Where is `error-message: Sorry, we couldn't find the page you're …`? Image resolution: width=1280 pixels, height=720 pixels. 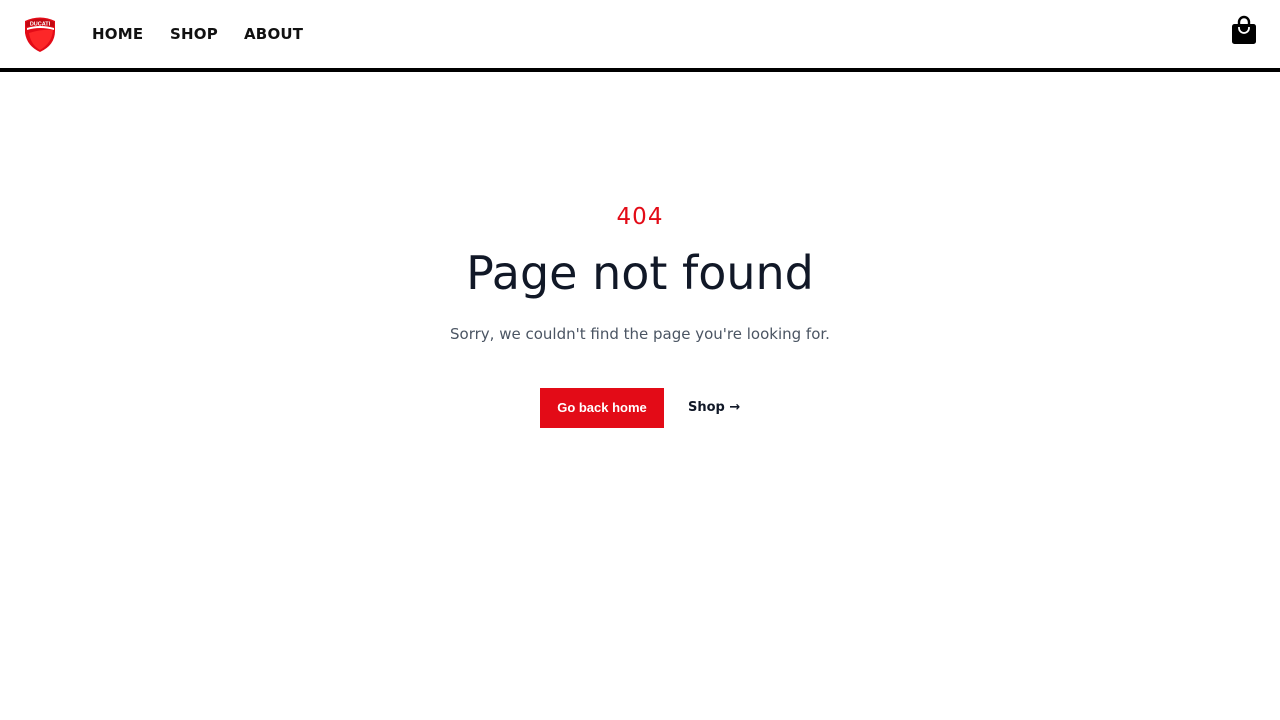 error-message: Sorry, we couldn't find the page you're … is located at coordinates (640, 334).